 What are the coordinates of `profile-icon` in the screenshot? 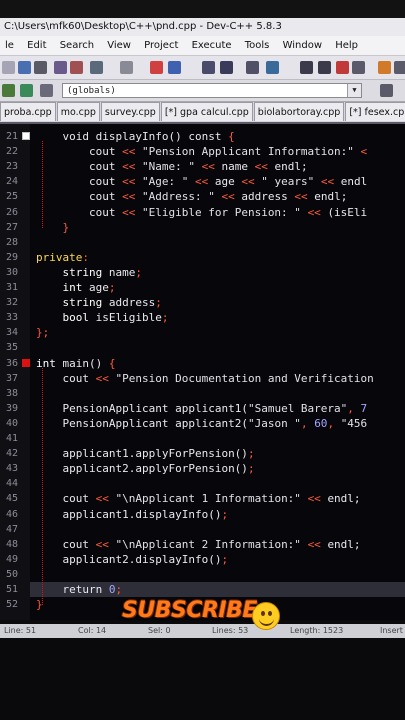 It's located at (358, 67).